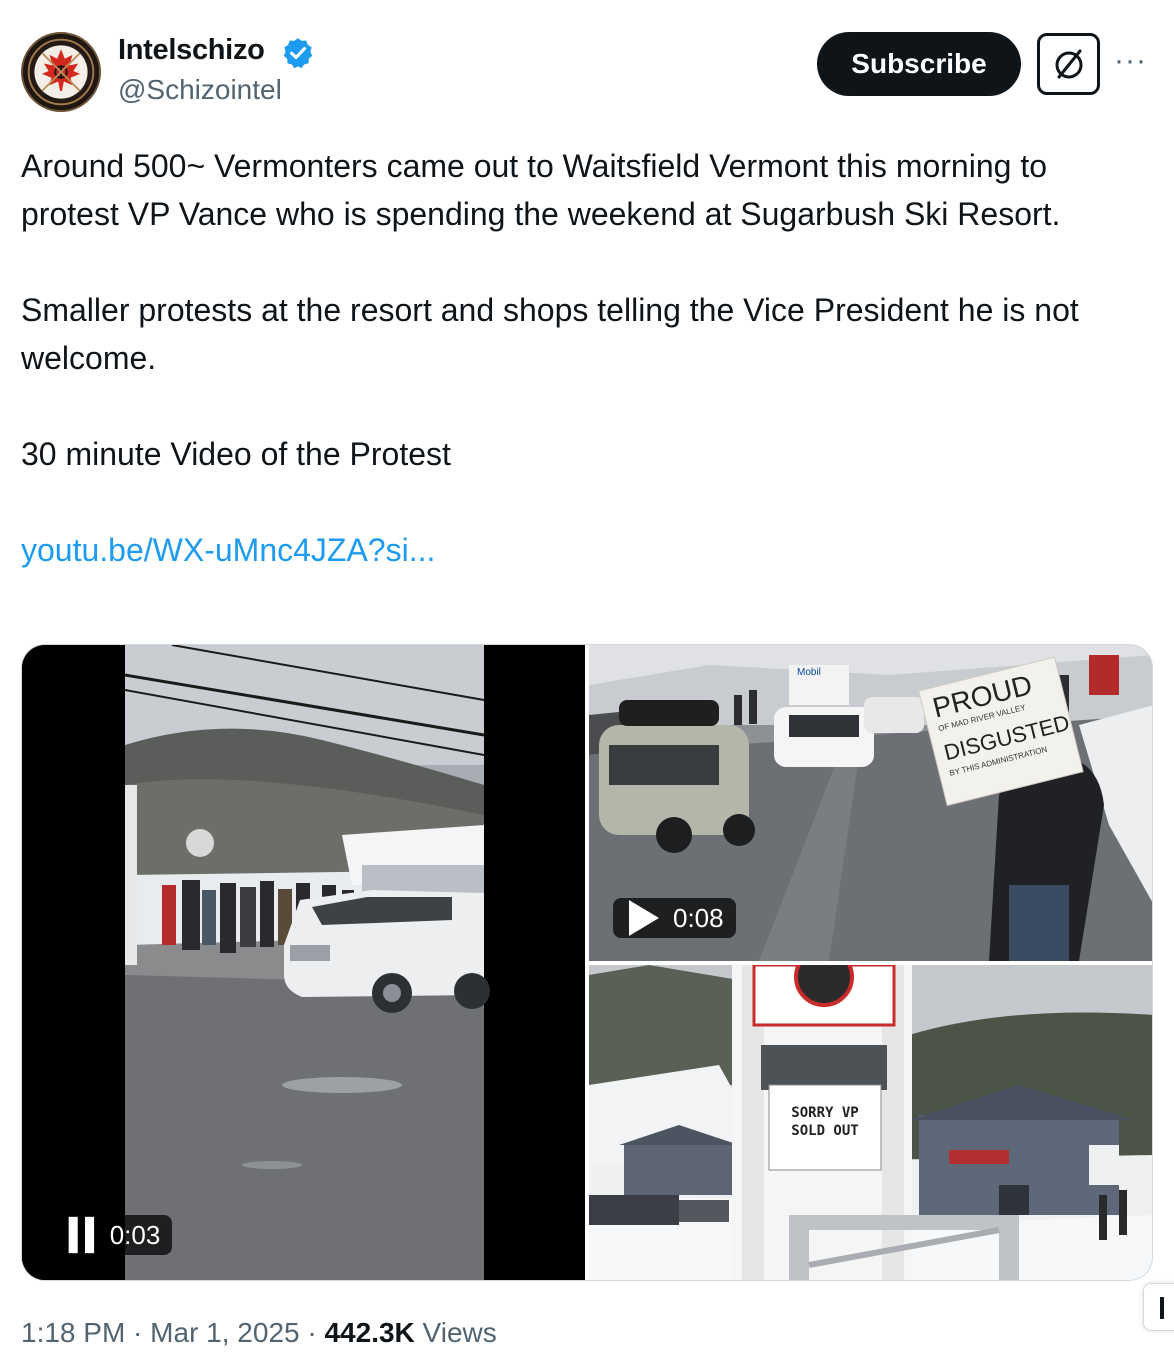  I want to click on pause-icon, so click(81, 1235).